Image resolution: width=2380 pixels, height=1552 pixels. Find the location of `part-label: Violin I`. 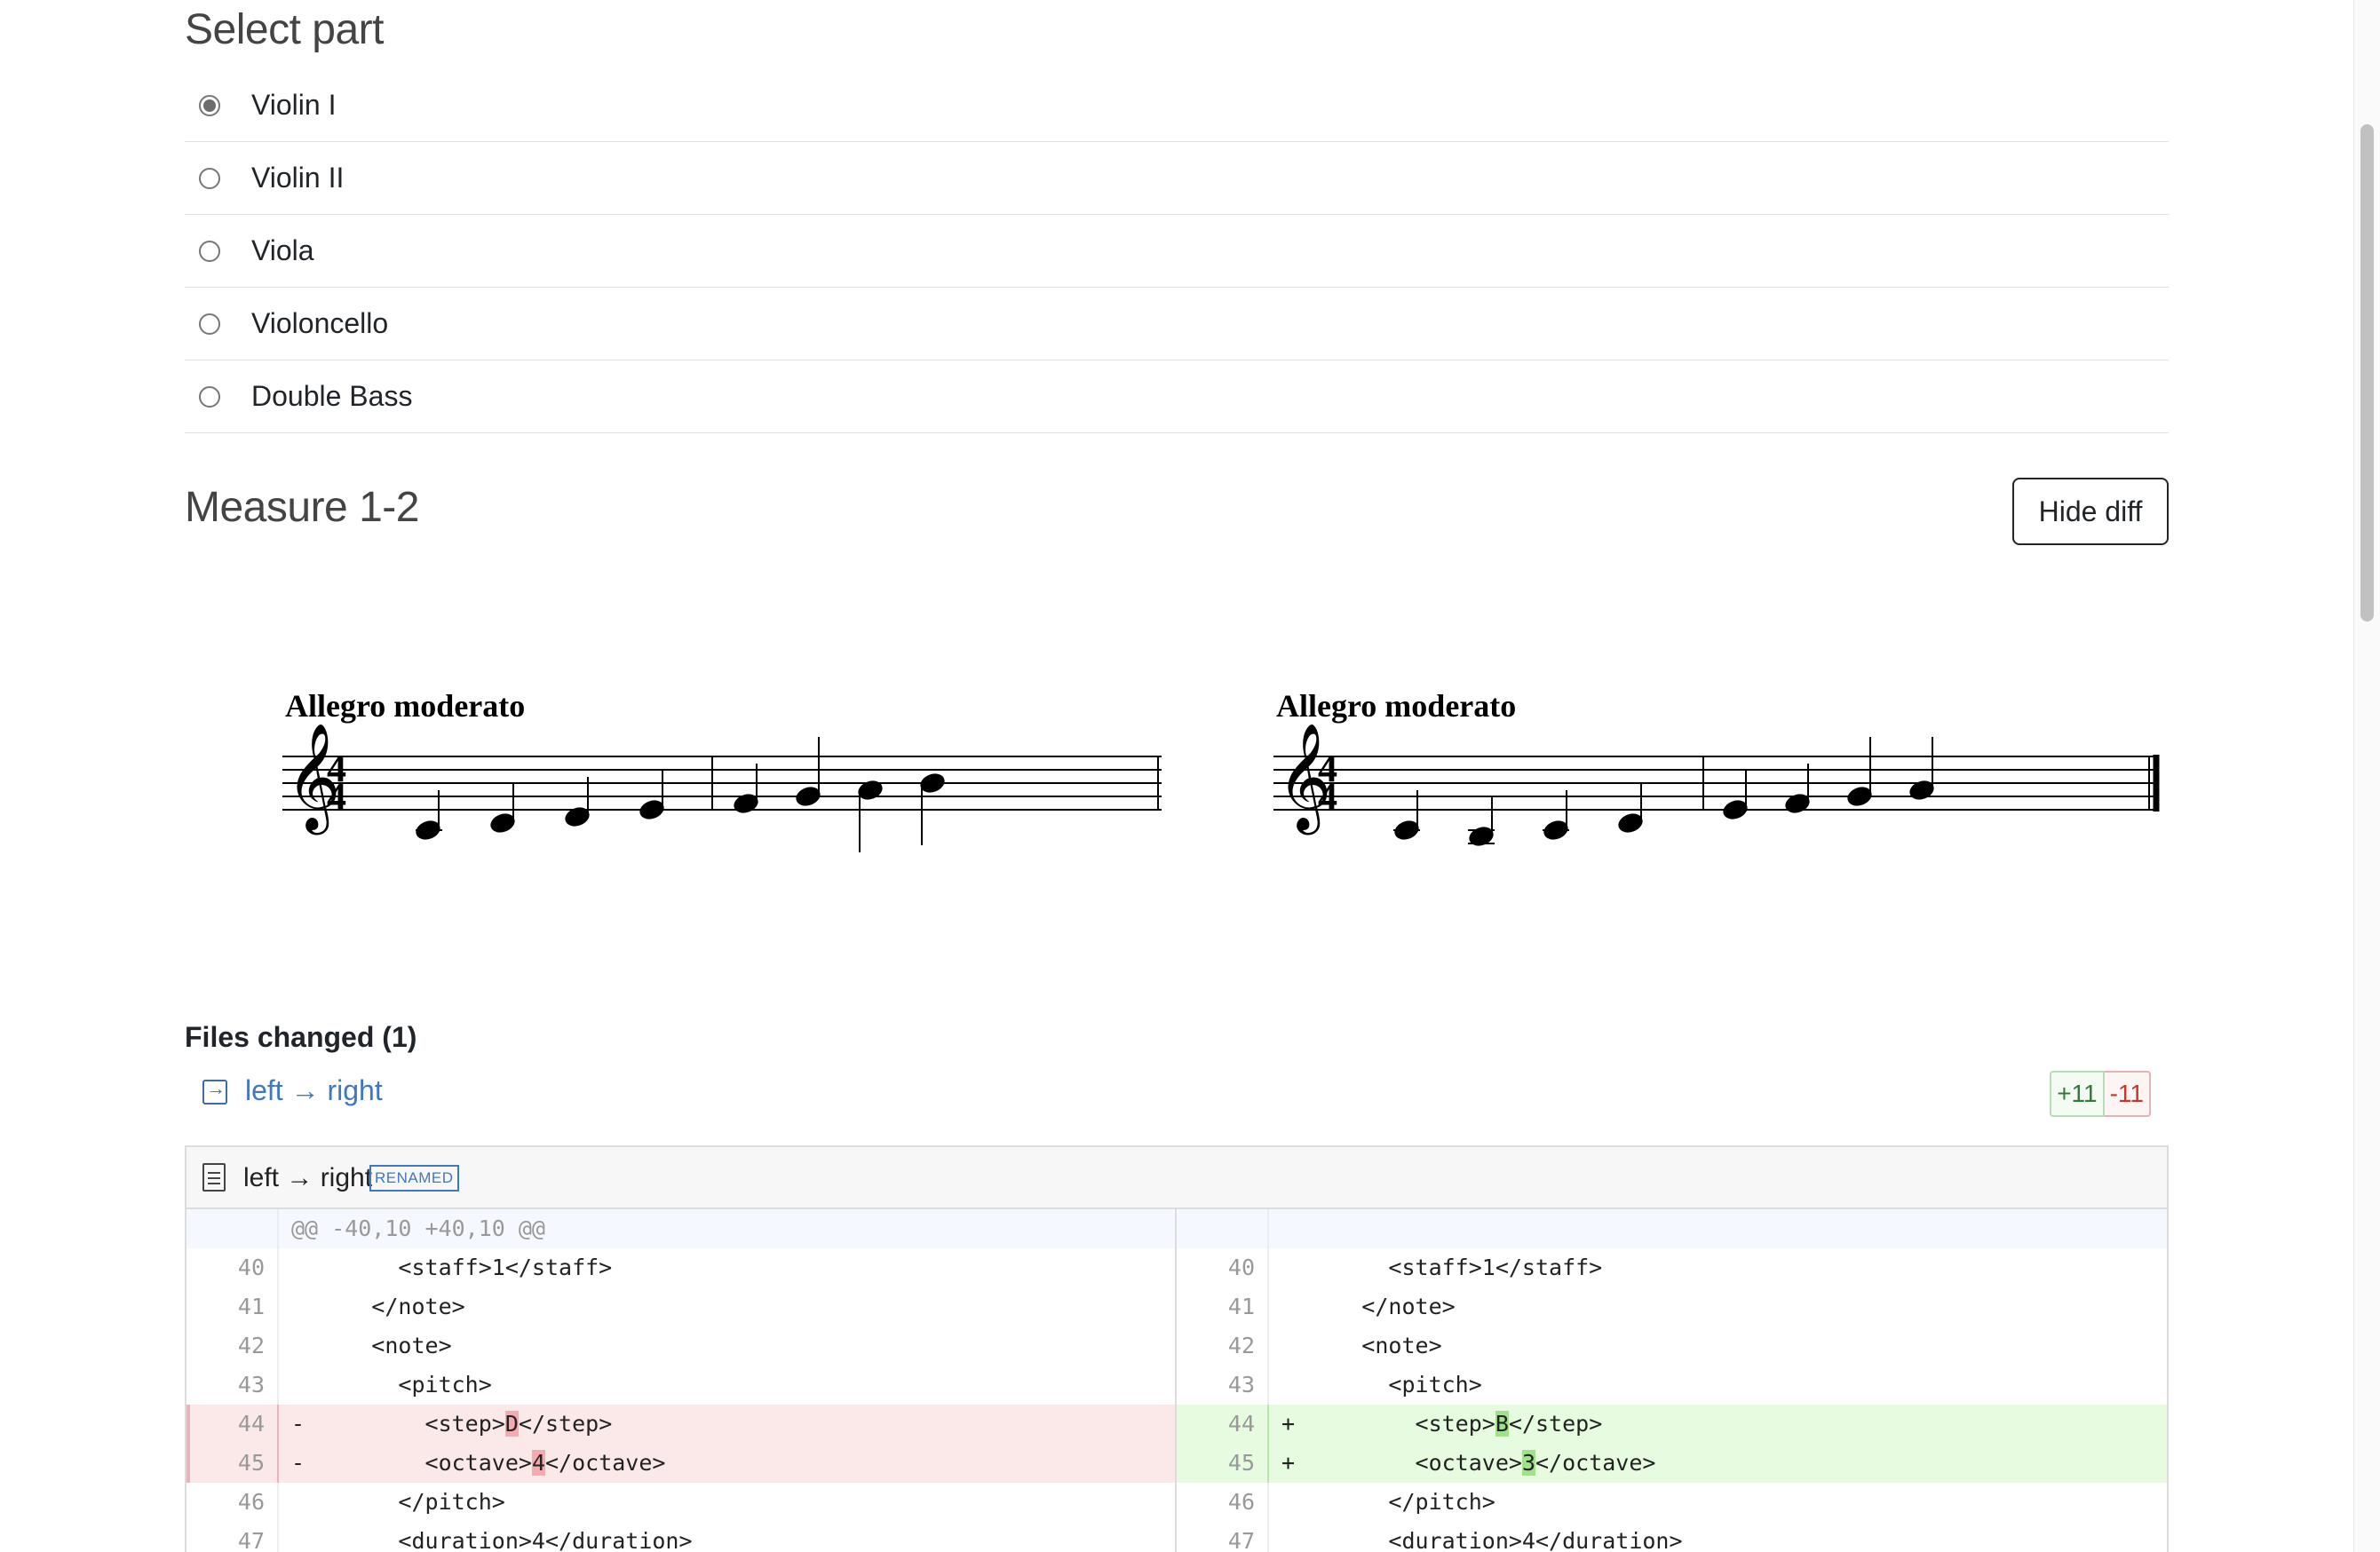

part-label: Violin I is located at coordinates (294, 105).